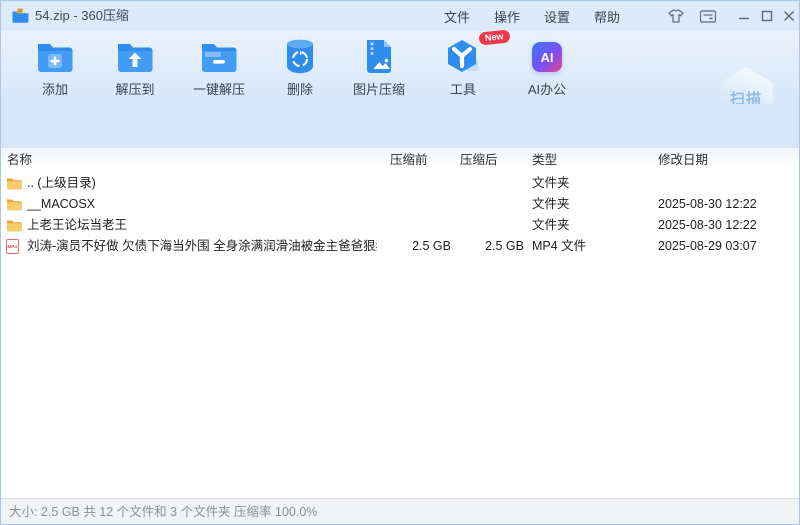 The height and width of the screenshot is (525, 800). What do you see at coordinates (707, 246) in the screenshot?
I see `modified-date: 2025-08-29 03:07` at bounding box center [707, 246].